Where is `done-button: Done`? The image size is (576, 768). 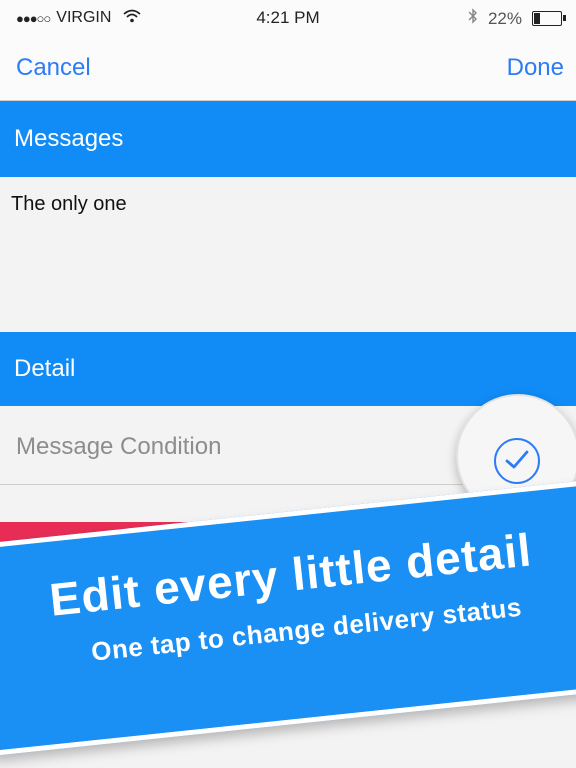
done-button: Done is located at coordinates (535, 68).